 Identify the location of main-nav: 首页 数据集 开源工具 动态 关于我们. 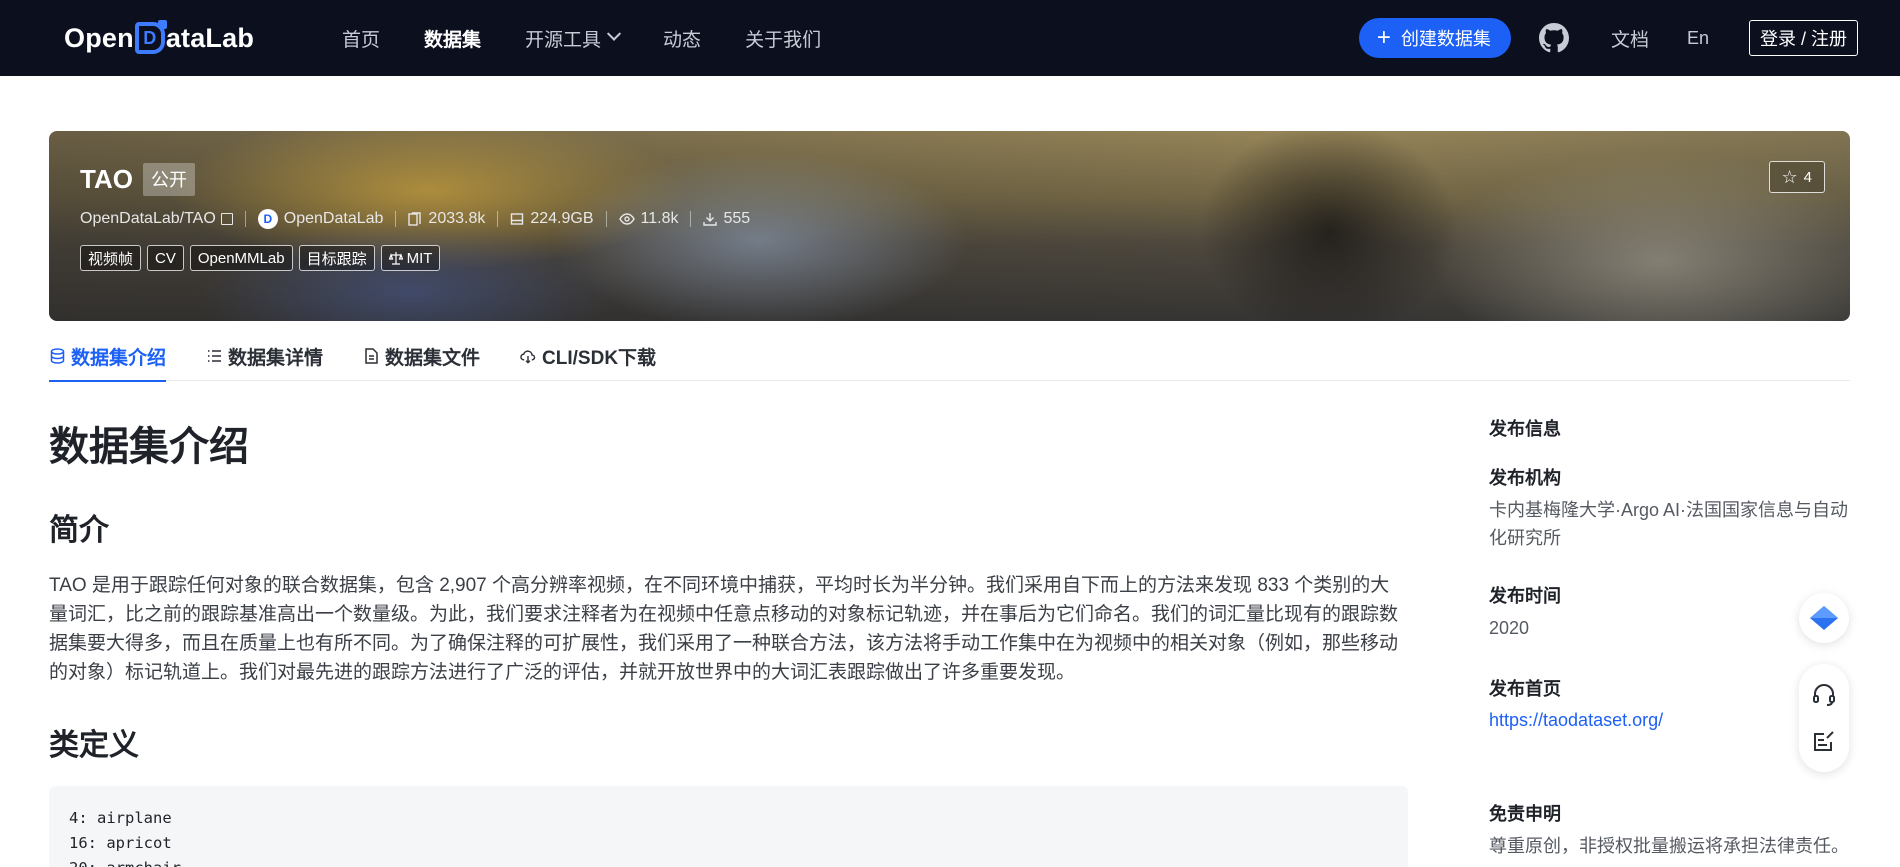
(603, 38).